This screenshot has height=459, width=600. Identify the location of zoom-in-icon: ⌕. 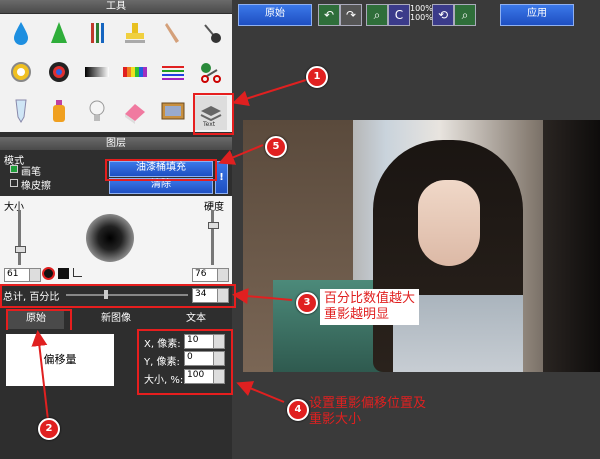
(377, 15).